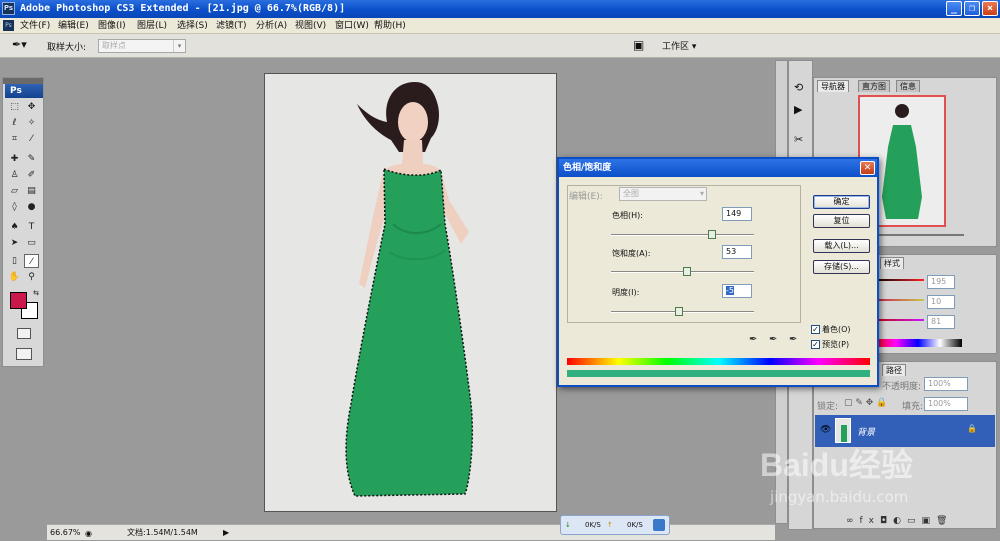 Image resolution: width=1000 pixels, height=541 pixels. Describe the element at coordinates (8, 25) in the screenshot. I see `ps-menu-icon: Ps` at that location.